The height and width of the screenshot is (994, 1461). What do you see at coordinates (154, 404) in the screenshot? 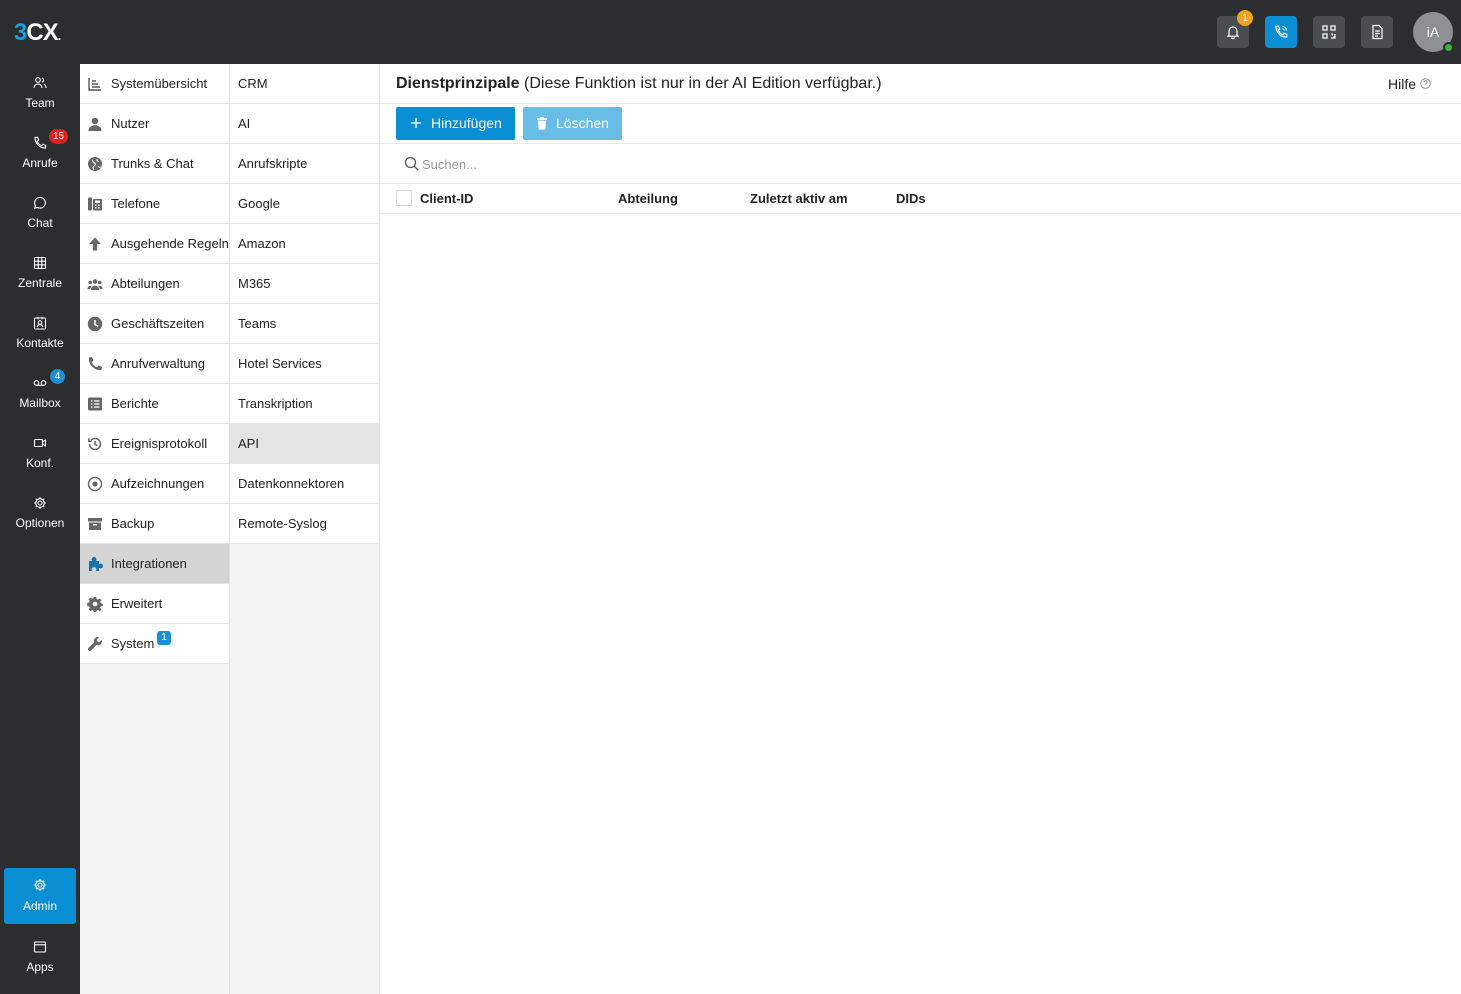
I see `menu-reports: Berichte` at bounding box center [154, 404].